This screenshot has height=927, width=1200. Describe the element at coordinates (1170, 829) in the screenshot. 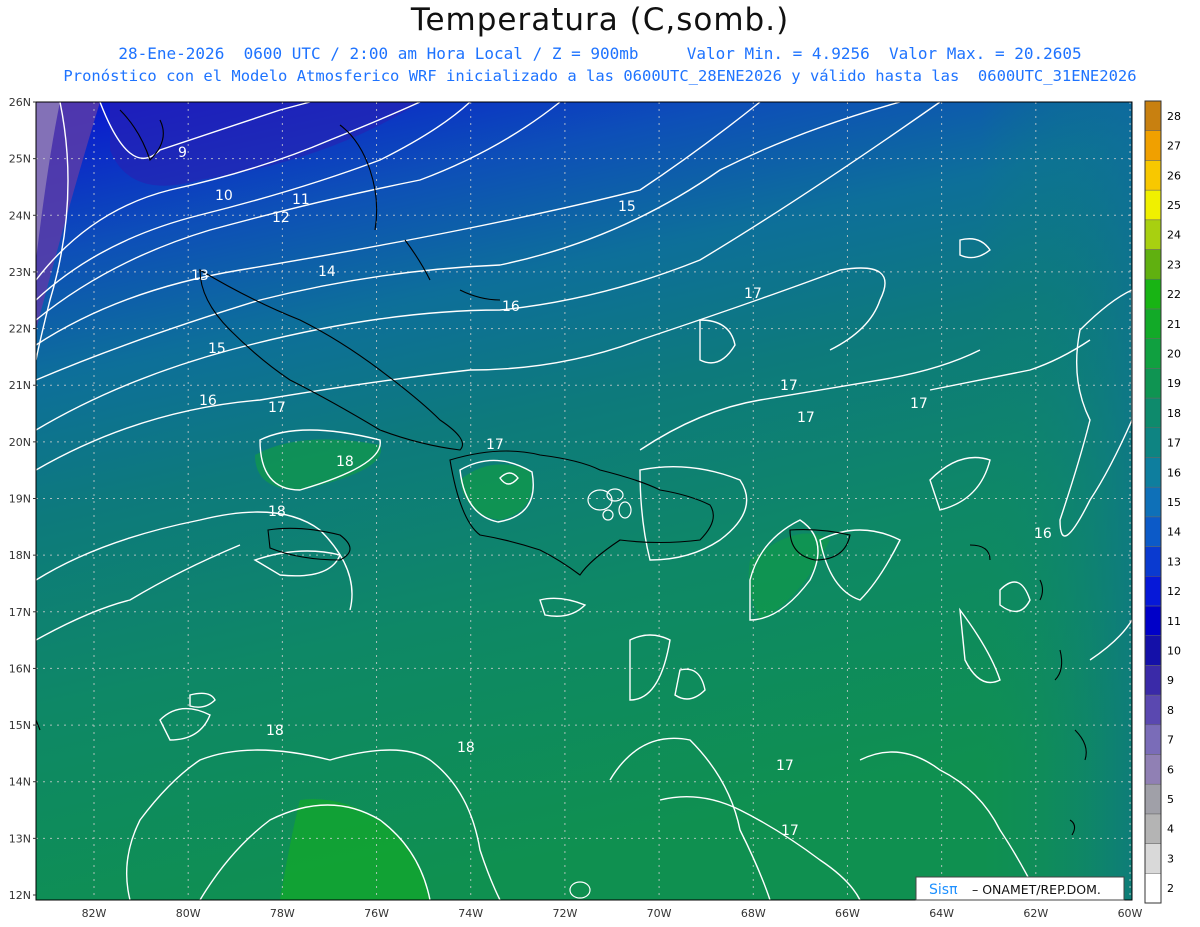

I see `colorbar-label: 4` at that location.